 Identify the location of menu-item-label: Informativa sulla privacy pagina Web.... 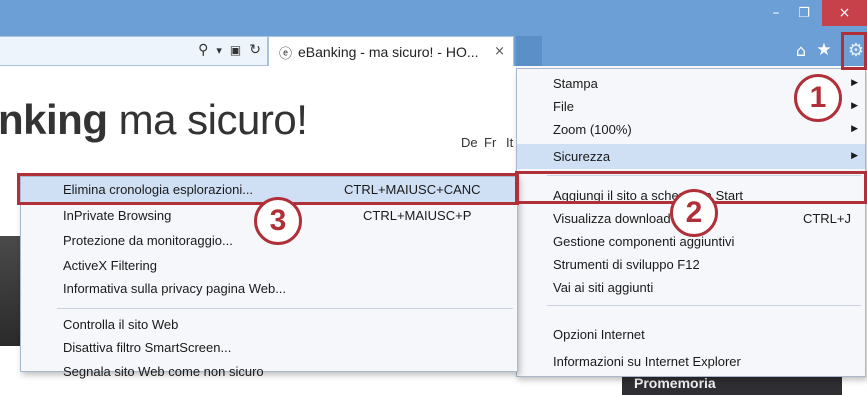
(175, 288).